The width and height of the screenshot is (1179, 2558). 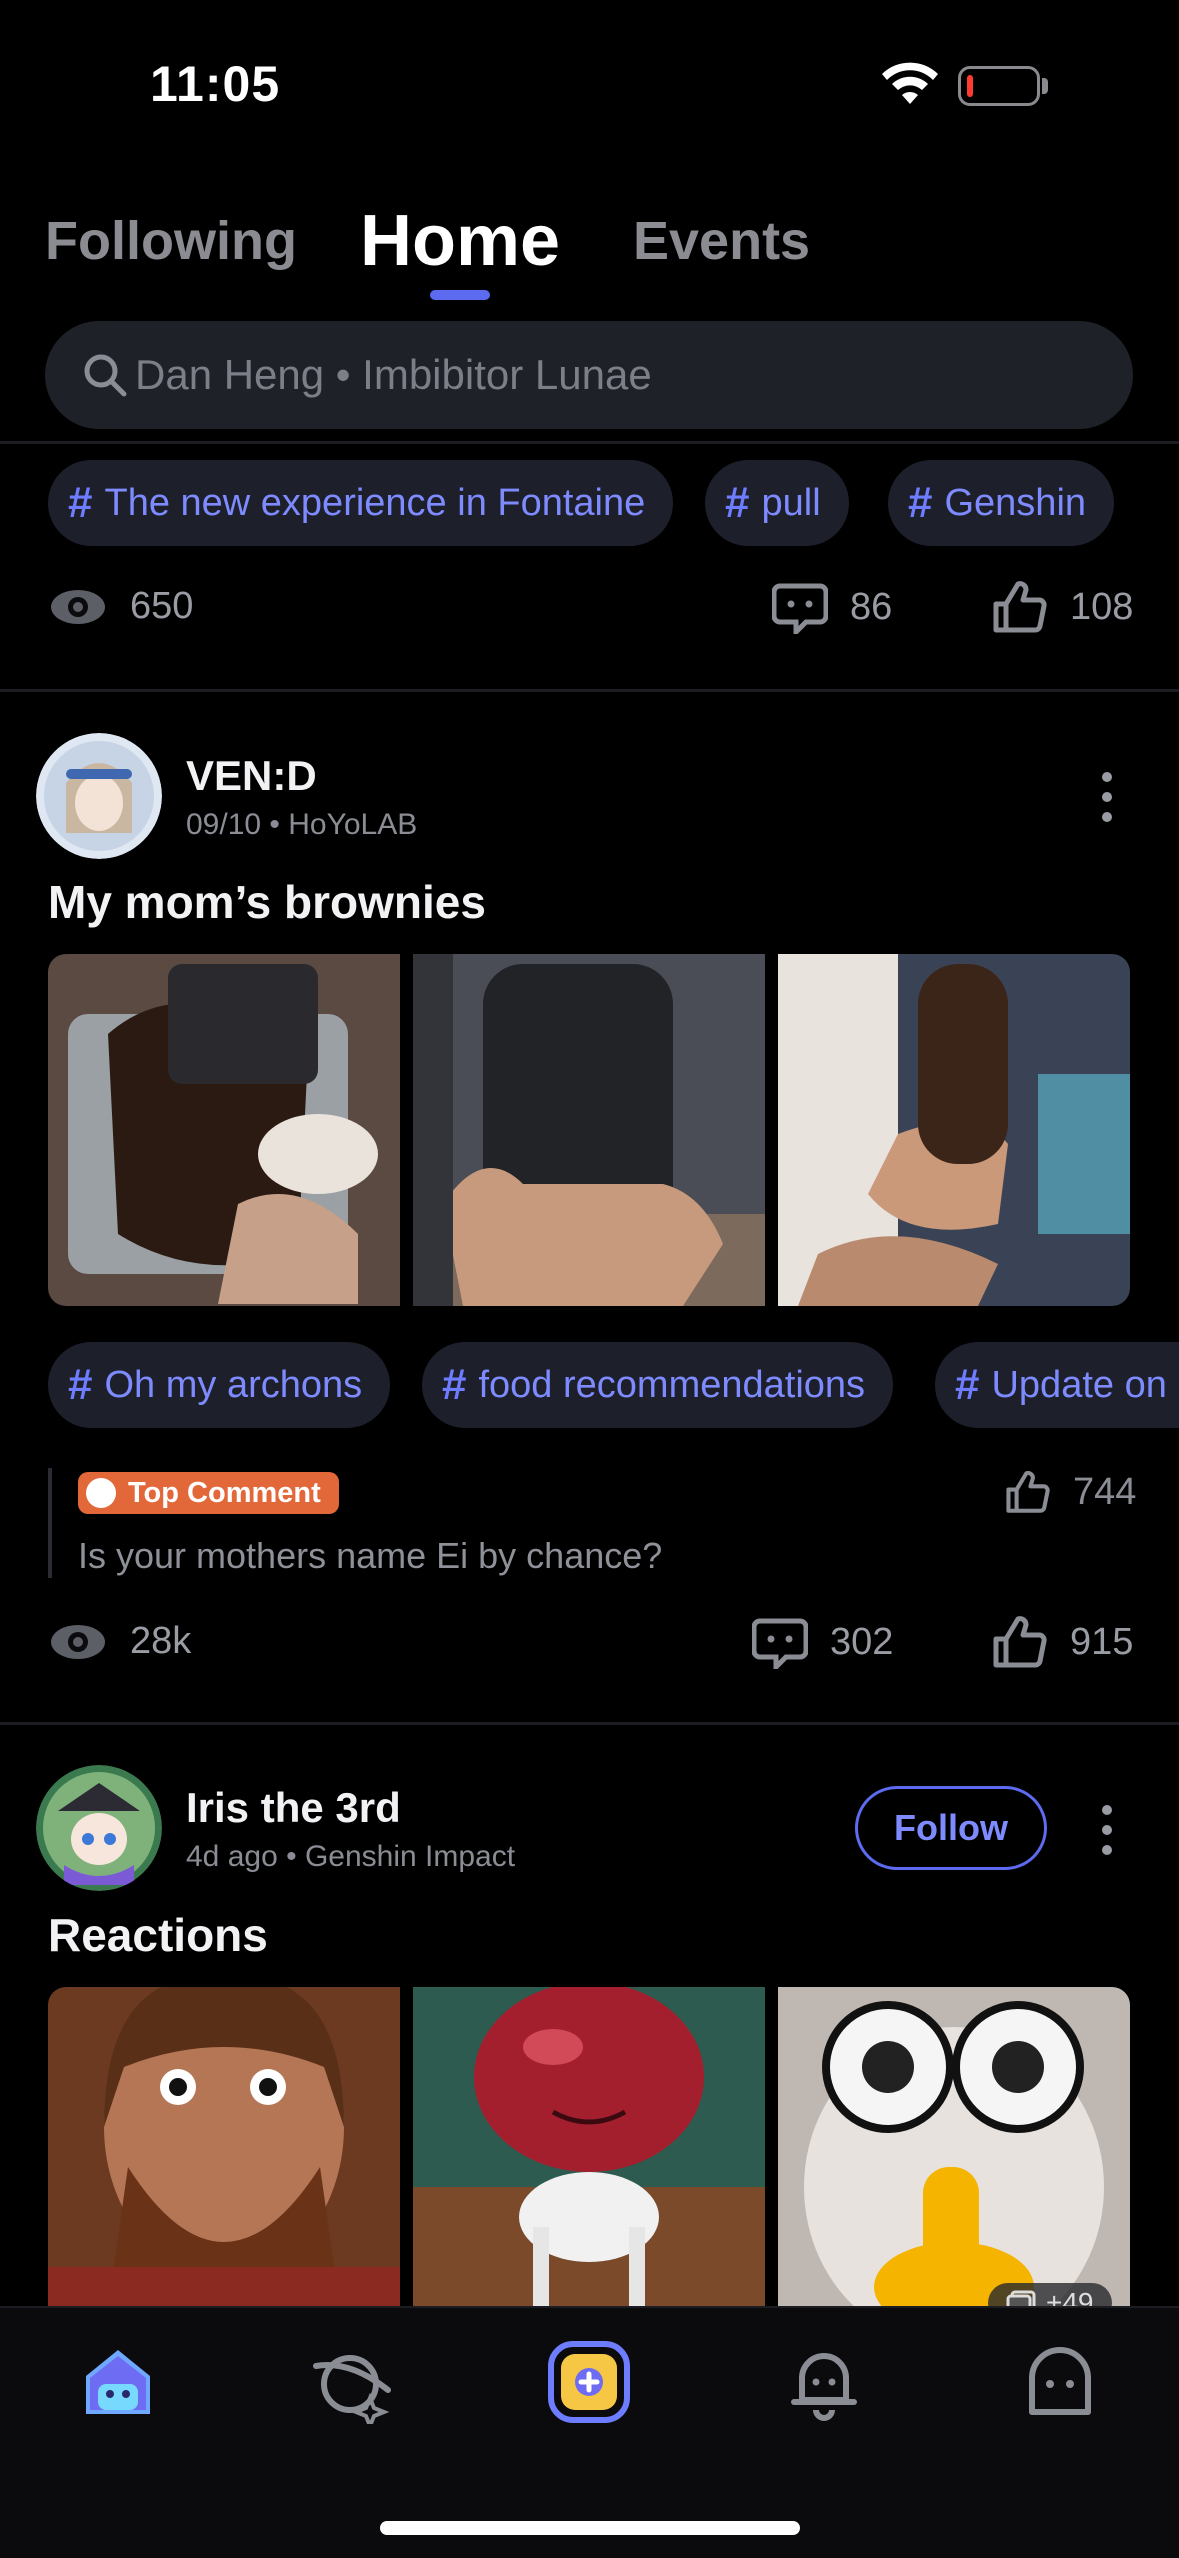 What do you see at coordinates (721, 241) in the screenshot?
I see `tab-events: Events` at bounding box center [721, 241].